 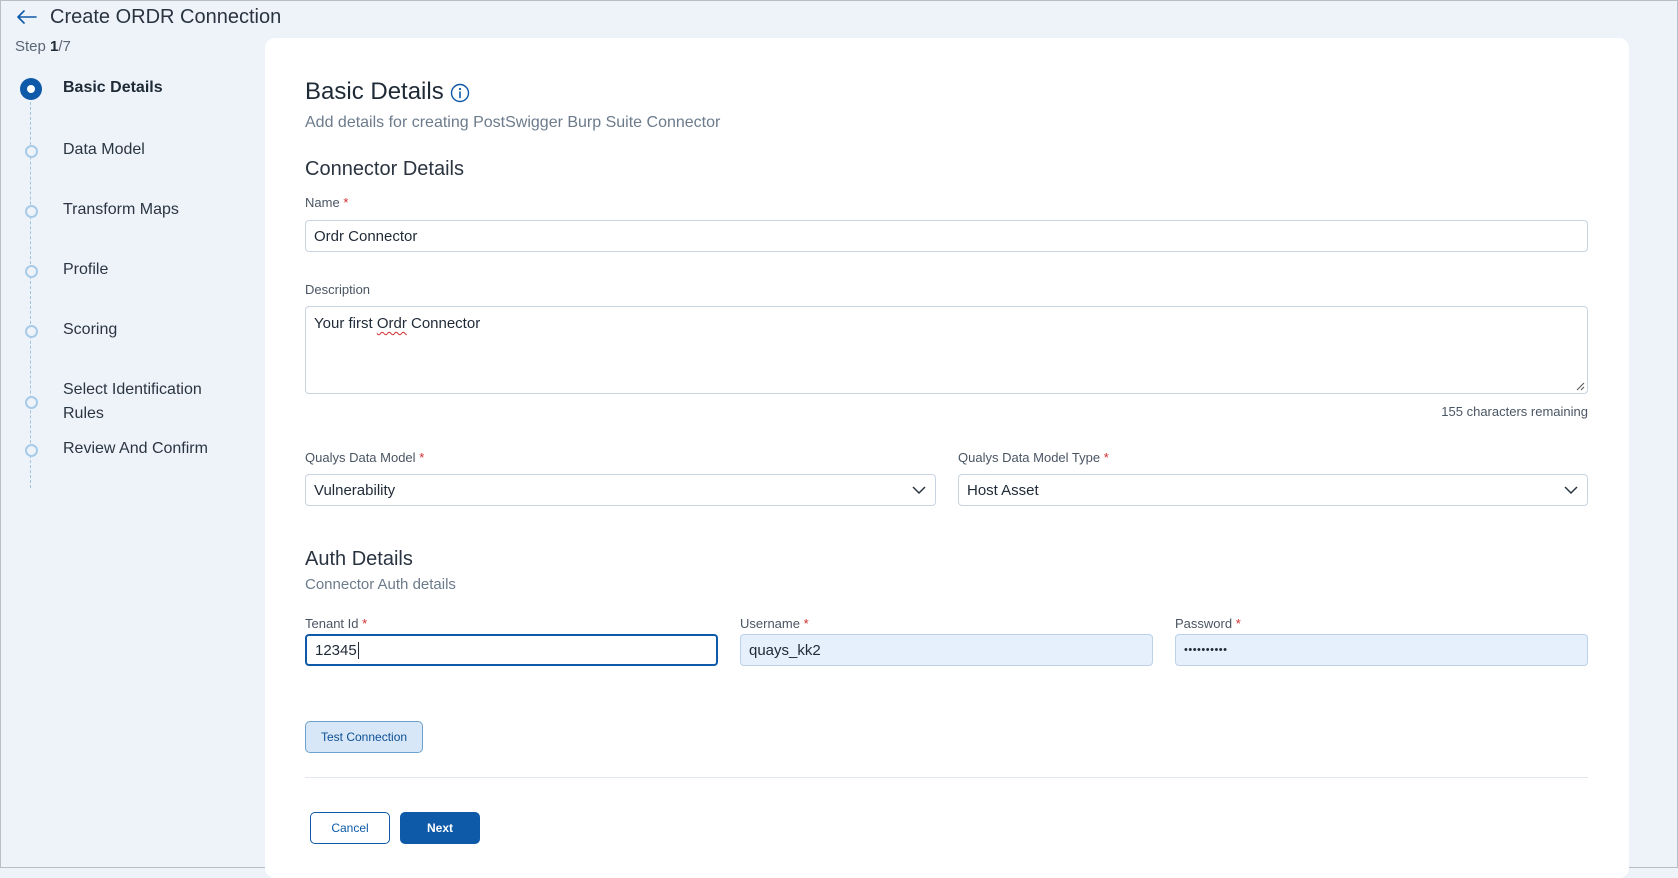 What do you see at coordinates (364, 737) in the screenshot?
I see `test-connection-button: Test Connection` at bounding box center [364, 737].